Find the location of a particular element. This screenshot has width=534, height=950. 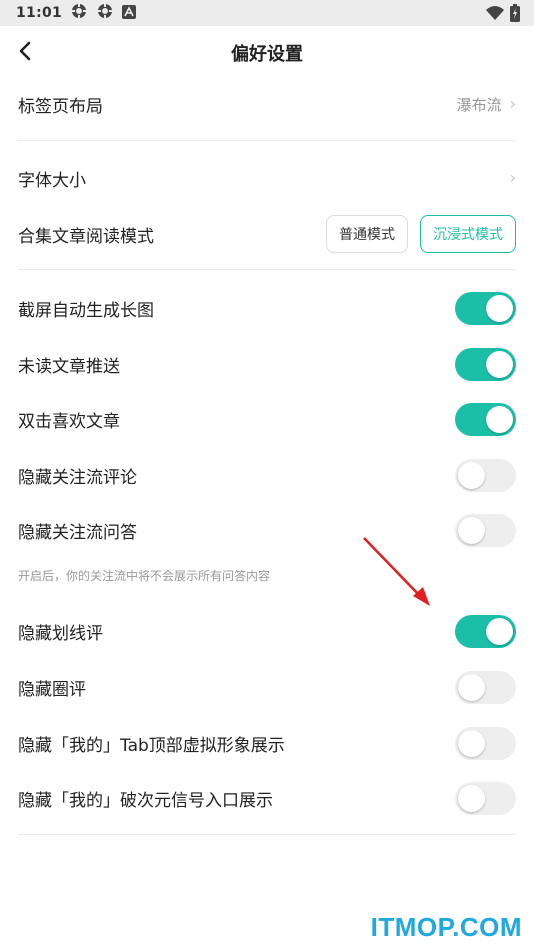

watermark-logo: ITMOP.COM is located at coordinates (446, 927).